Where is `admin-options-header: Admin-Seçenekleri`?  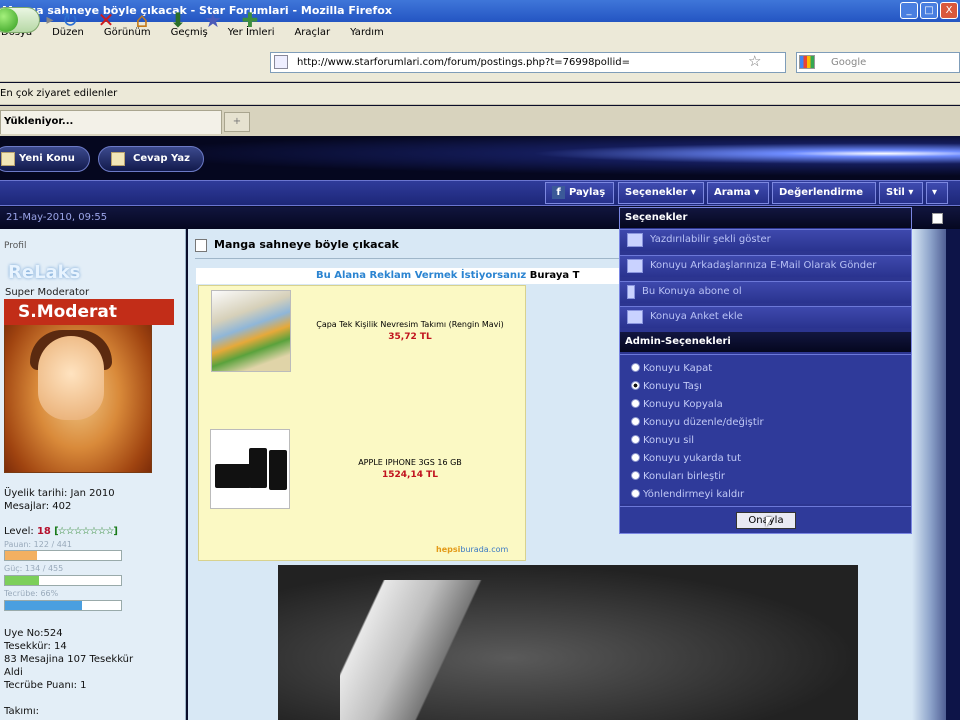 admin-options-header: Admin-Seçenekleri is located at coordinates (765, 342).